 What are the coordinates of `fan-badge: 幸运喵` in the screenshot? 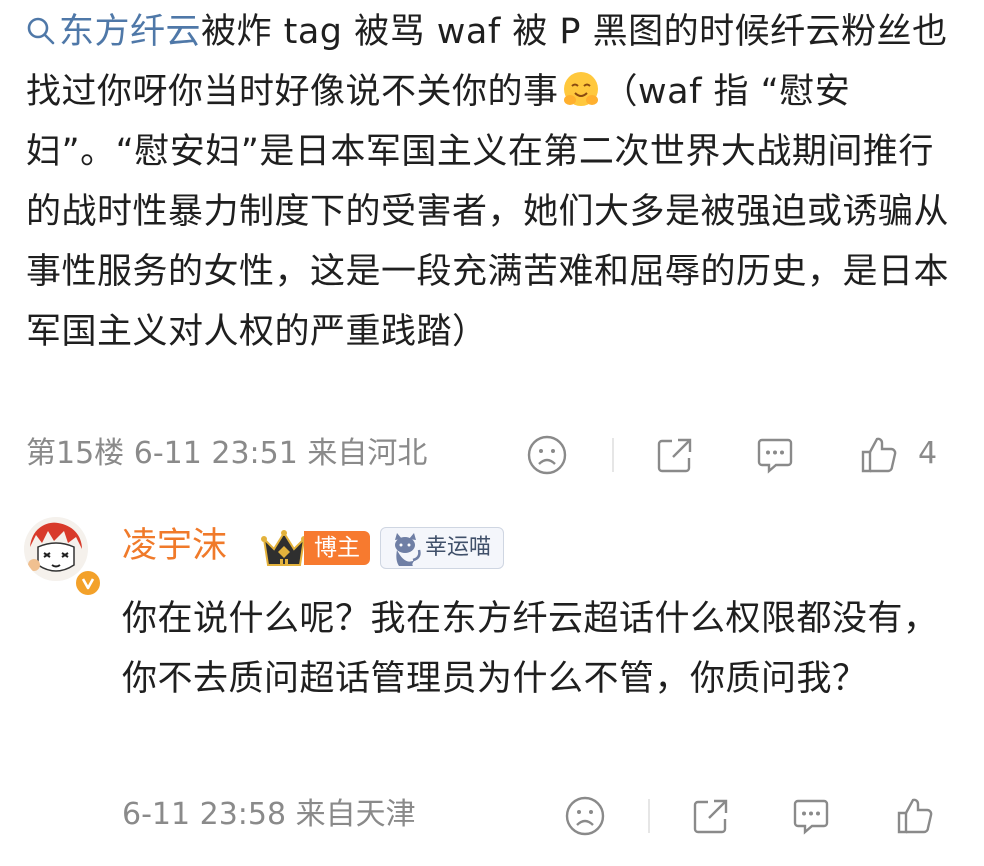 It's located at (442, 548).